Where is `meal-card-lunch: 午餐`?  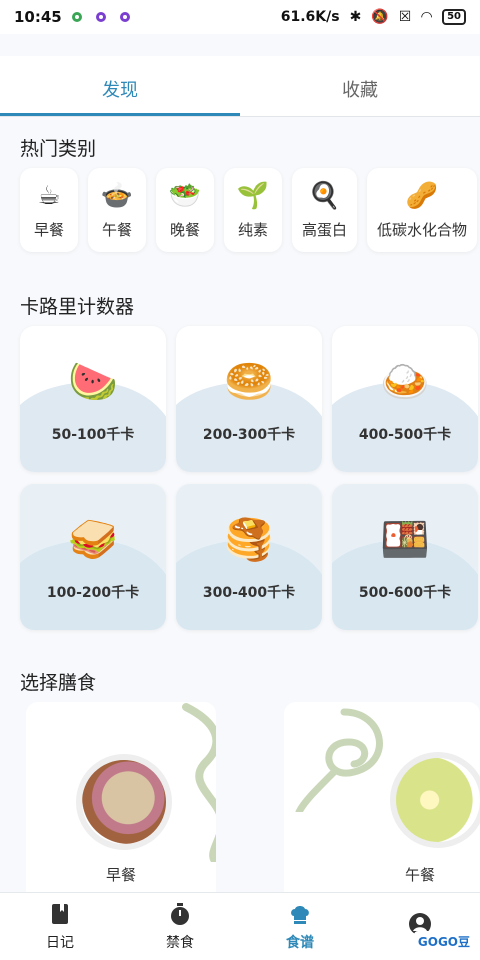
meal-card-lunch: 午餐 is located at coordinates (382, 797).